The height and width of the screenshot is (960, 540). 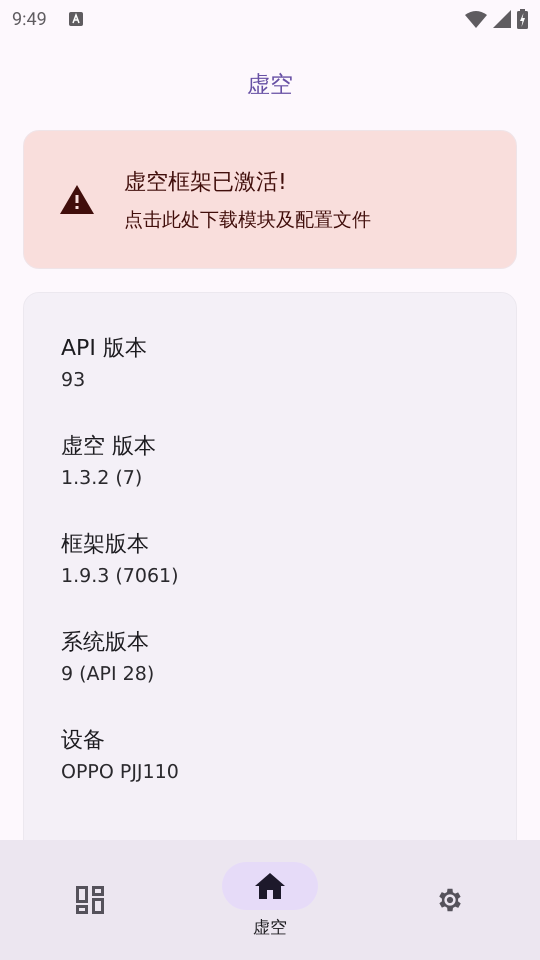 What do you see at coordinates (108, 674) in the screenshot?
I see `info-value: 9 (API 28)` at bounding box center [108, 674].